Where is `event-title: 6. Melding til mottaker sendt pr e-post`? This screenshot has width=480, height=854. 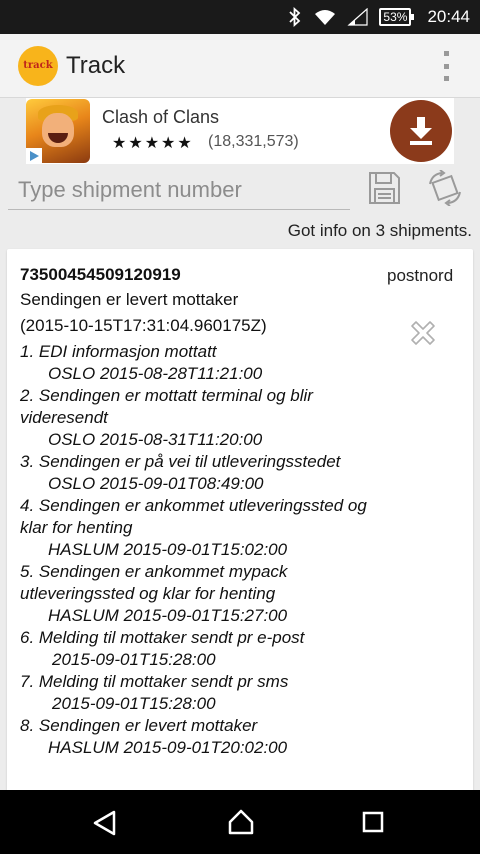
event-title: 6. Melding til mottaker sendt pr e-post is located at coordinates (162, 637).